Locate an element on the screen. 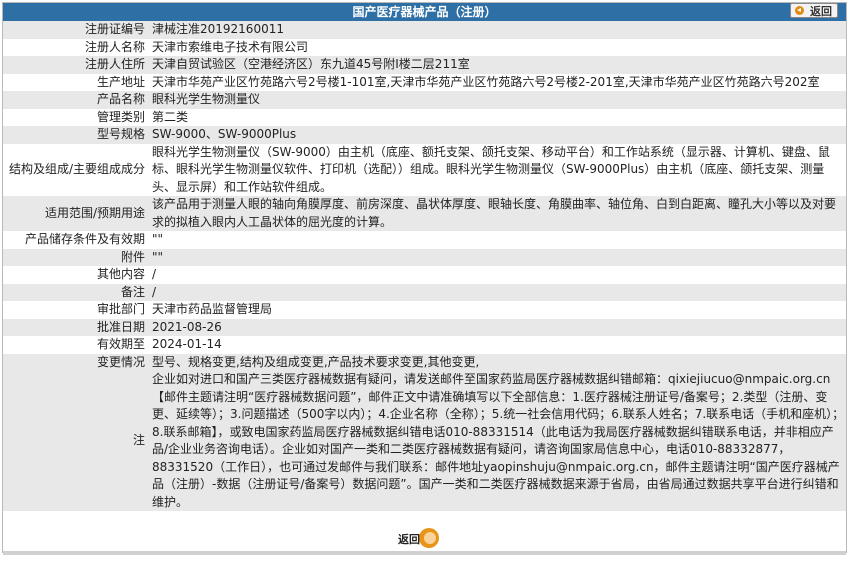 The width and height of the screenshot is (850, 563). field-value: 天津自贸试验区（空港经济区）东九道45号附Ⅰ楼二层211室 is located at coordinates (497, 65).